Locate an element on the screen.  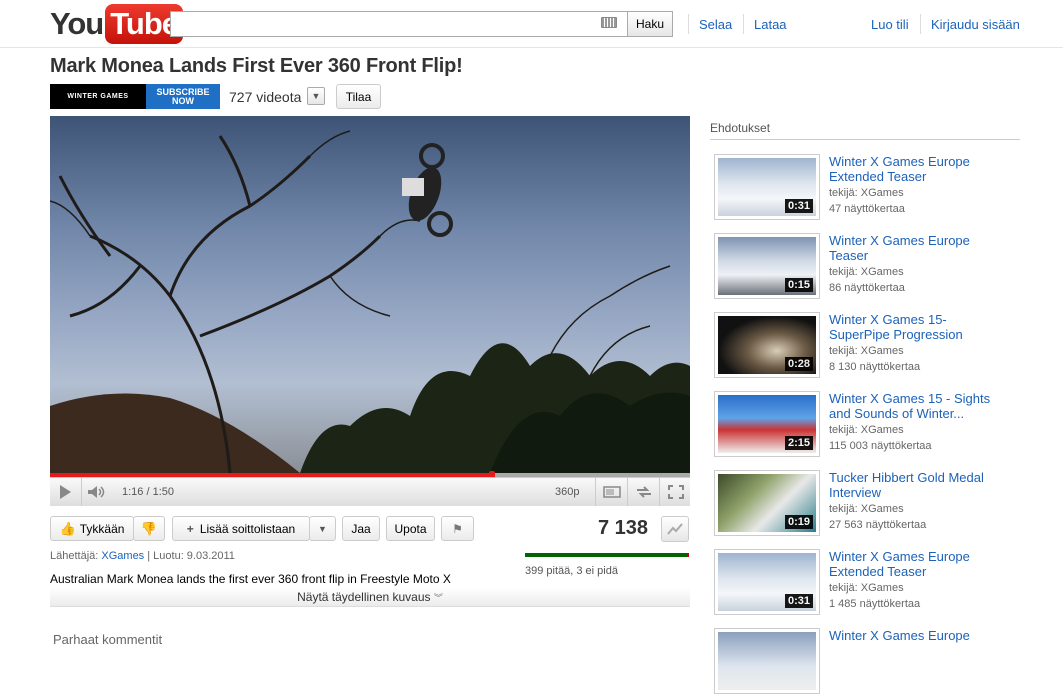
popout-button is located at coordinates (611, 492).